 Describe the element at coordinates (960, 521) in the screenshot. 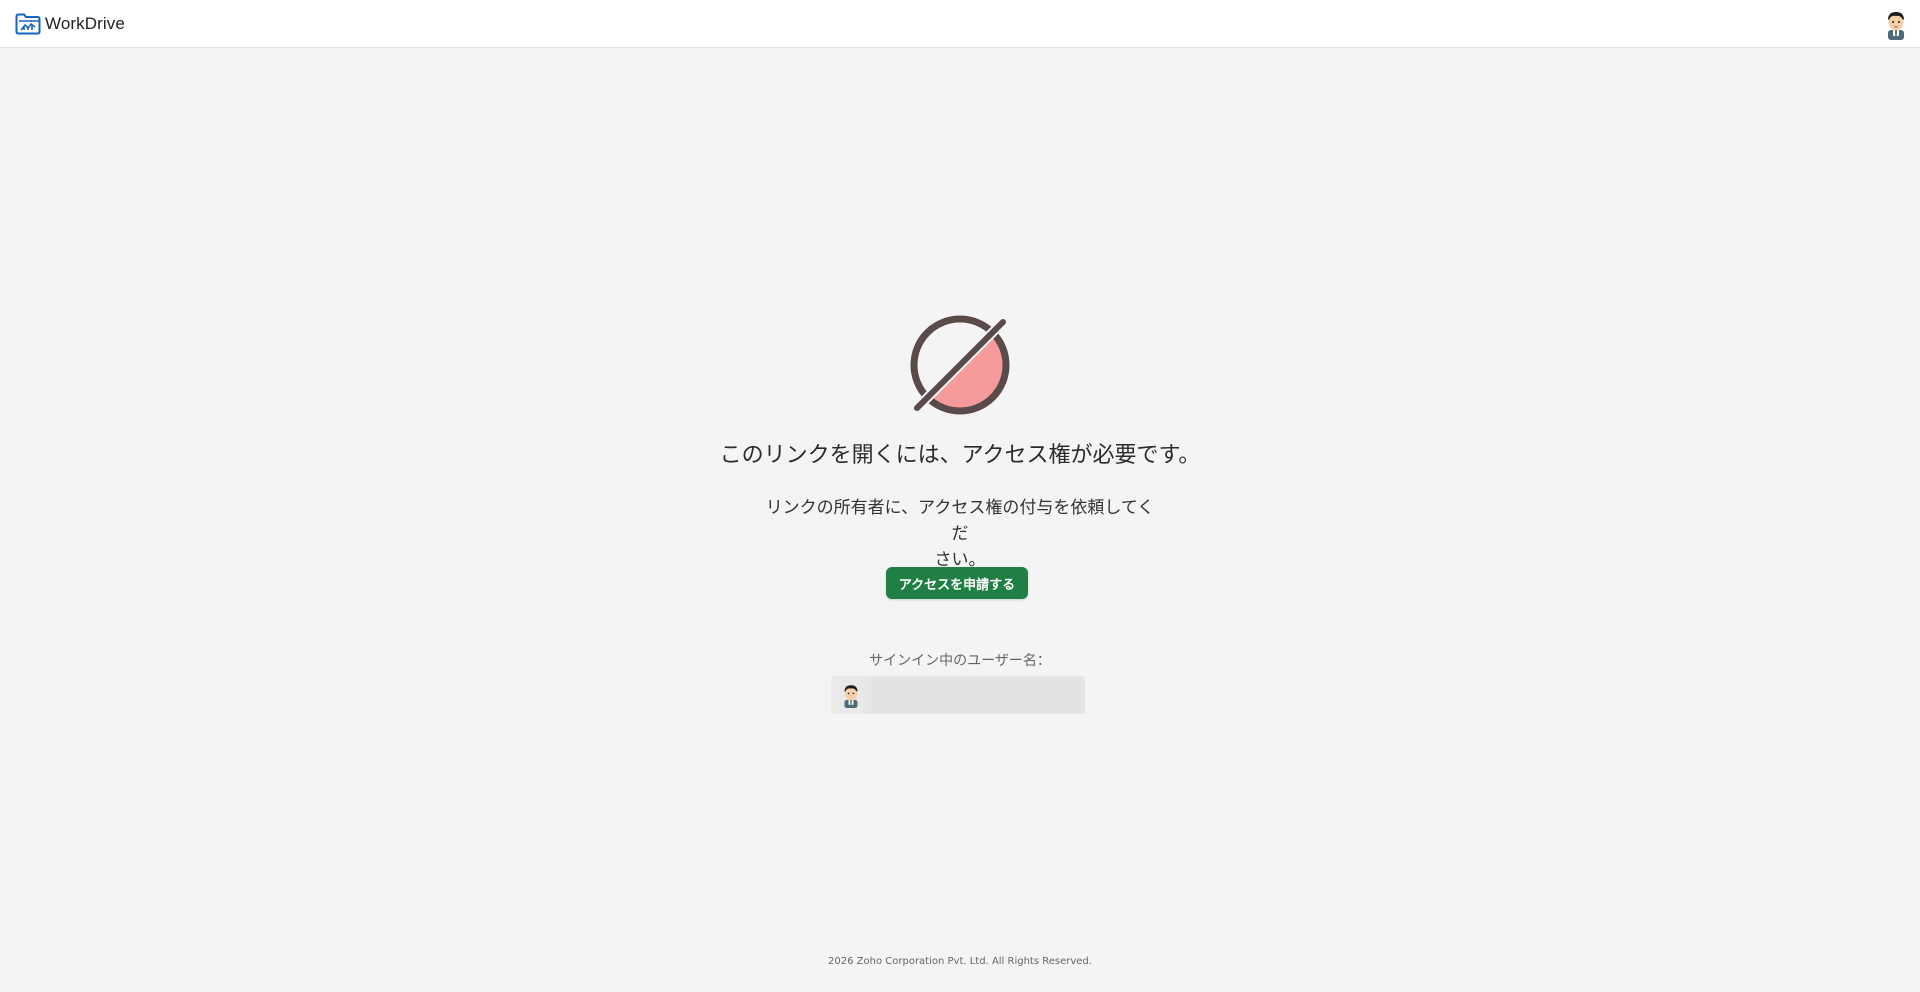

I see `message-line-1: リンクの所有者に、アクセス権の付与を依頼してくだ` at that location.